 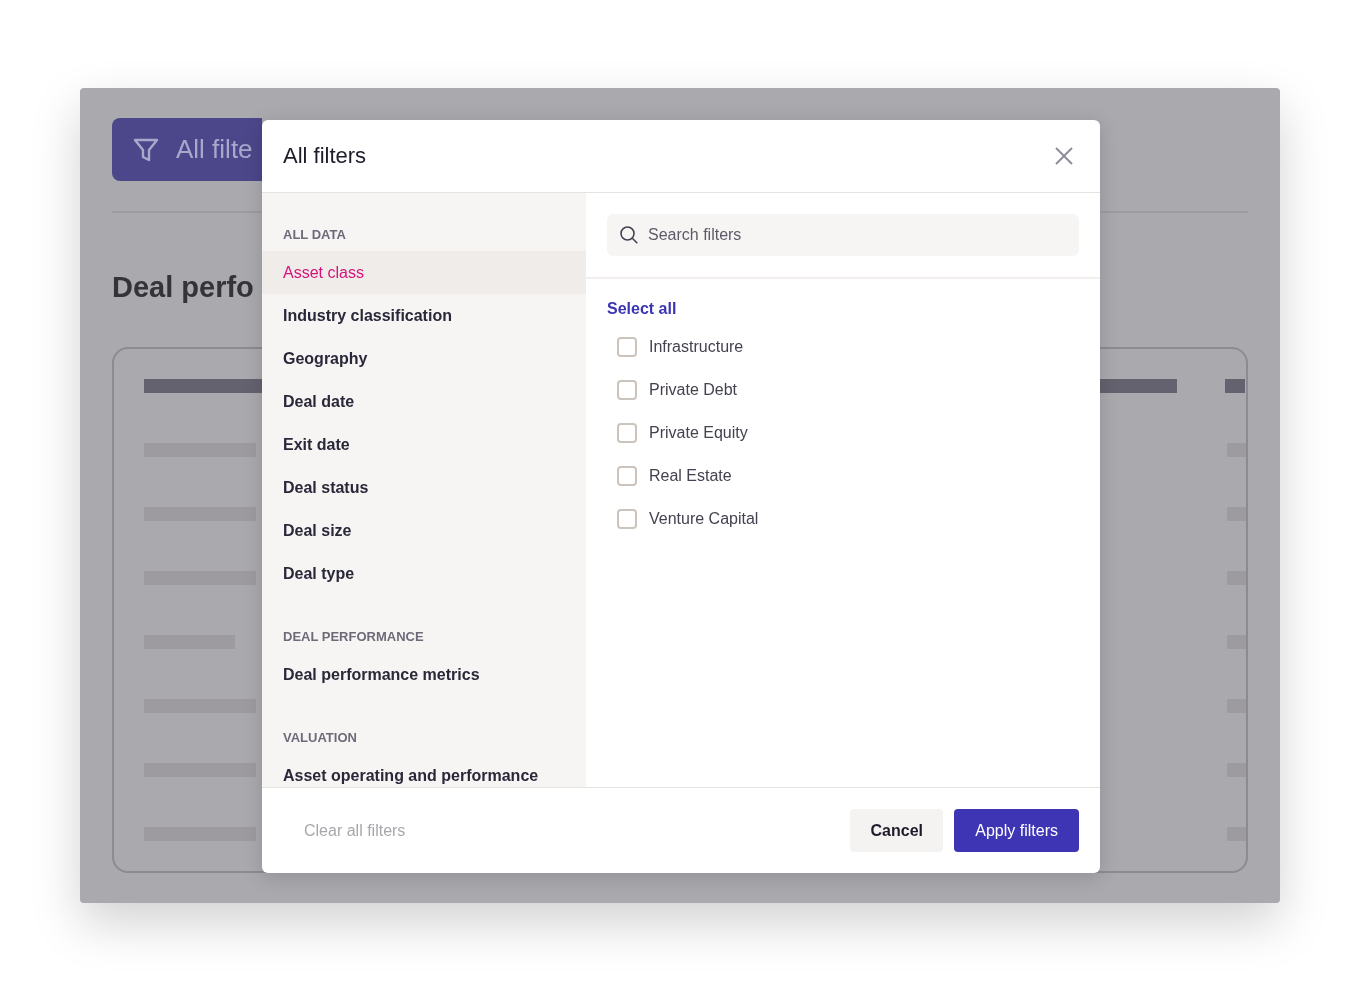 I want to click on close-icon, so click(x=1064, y=156).